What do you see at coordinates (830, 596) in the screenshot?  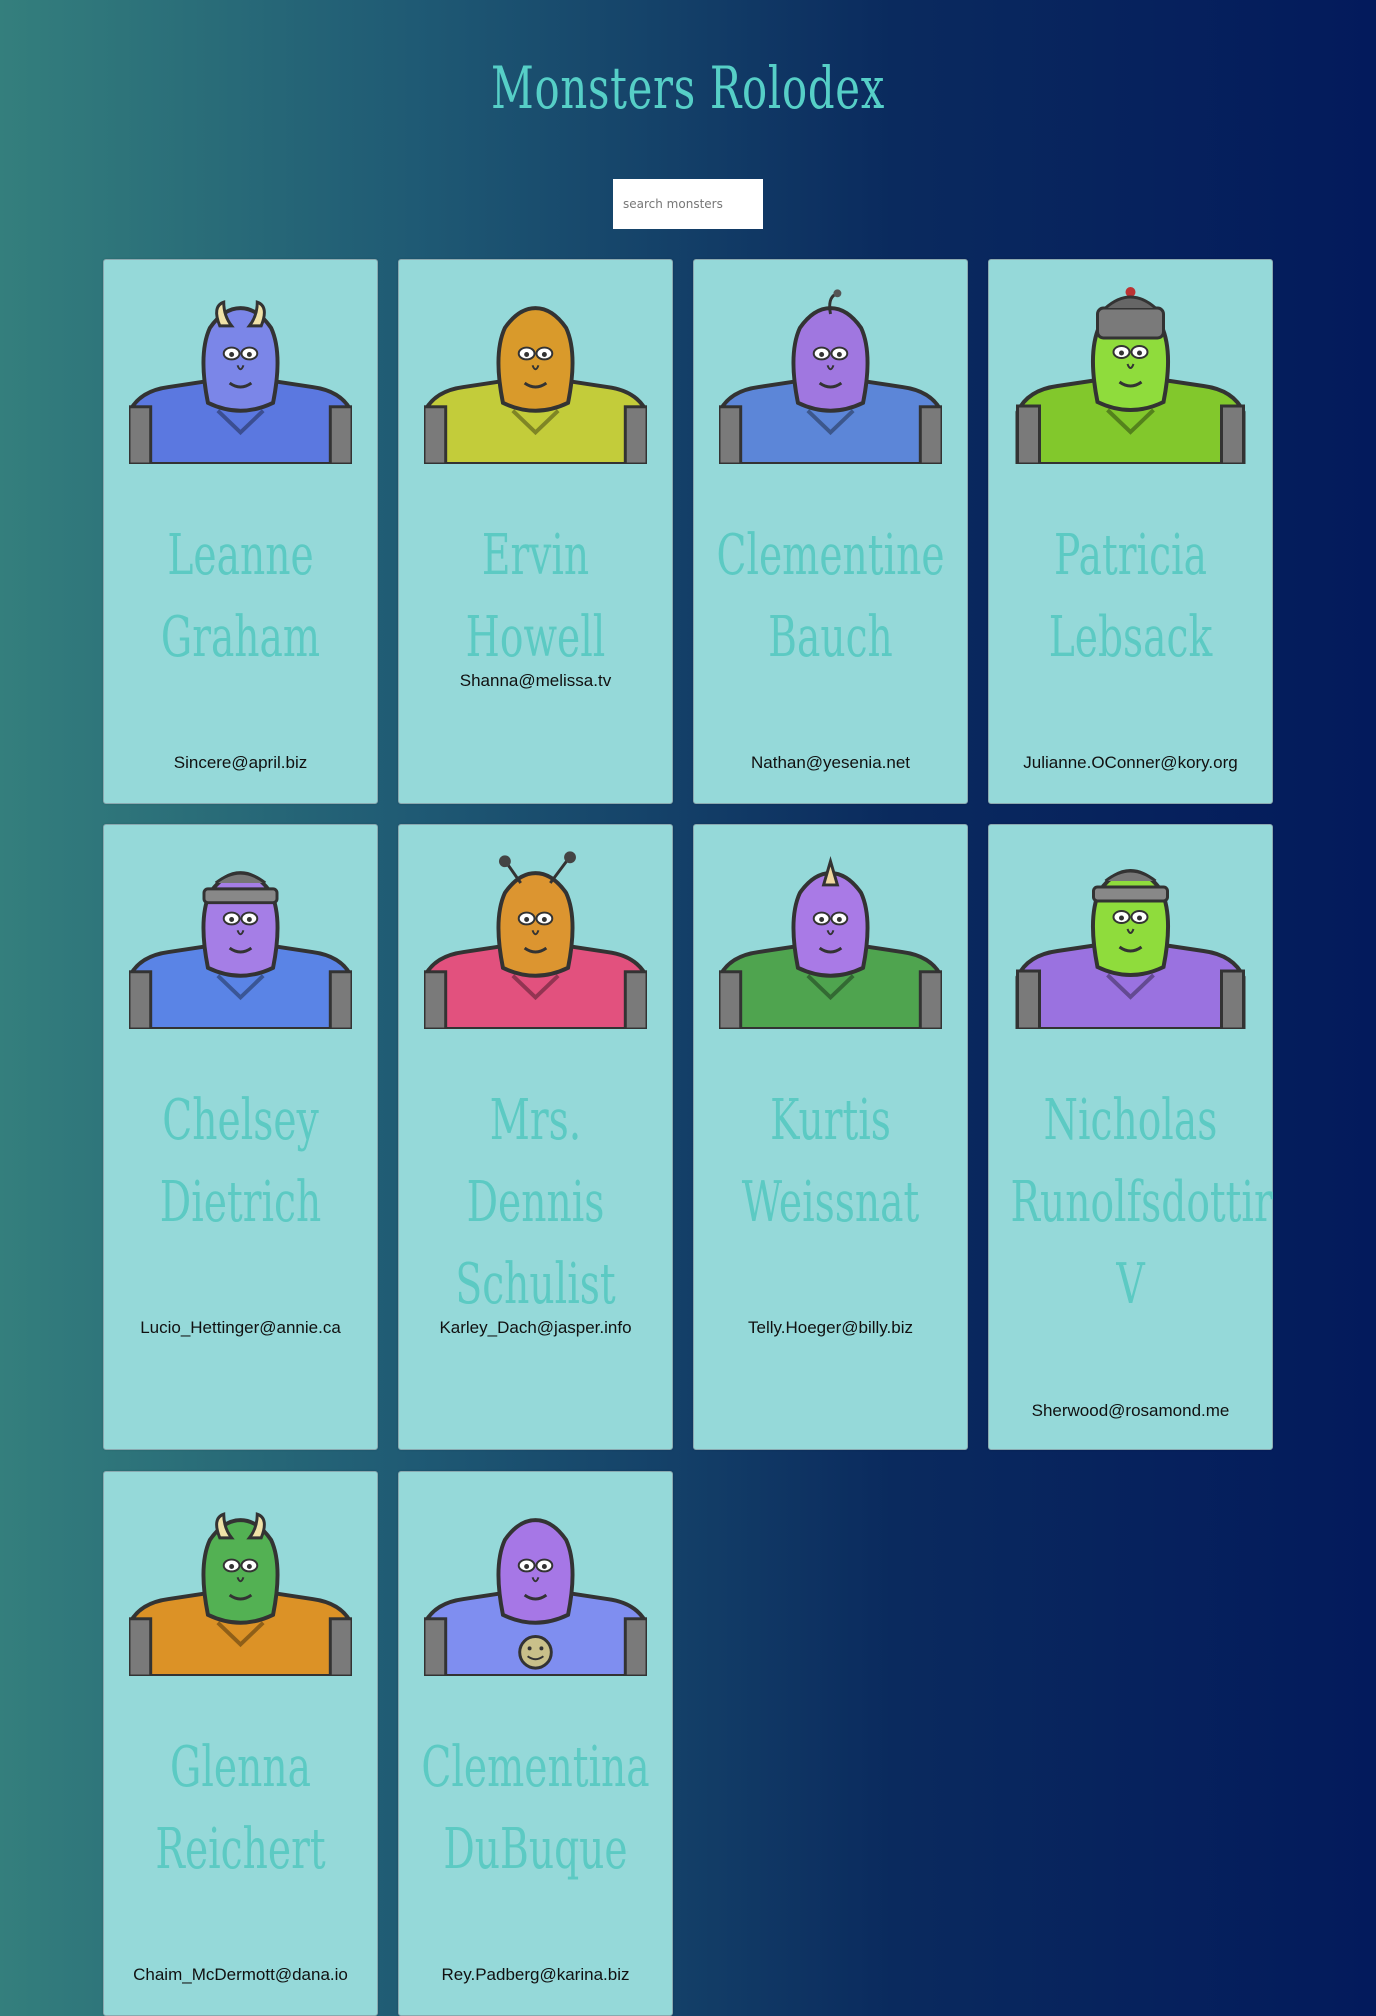 I see `monster-name: Clementine Bauch` at bounding box center [830, 596].